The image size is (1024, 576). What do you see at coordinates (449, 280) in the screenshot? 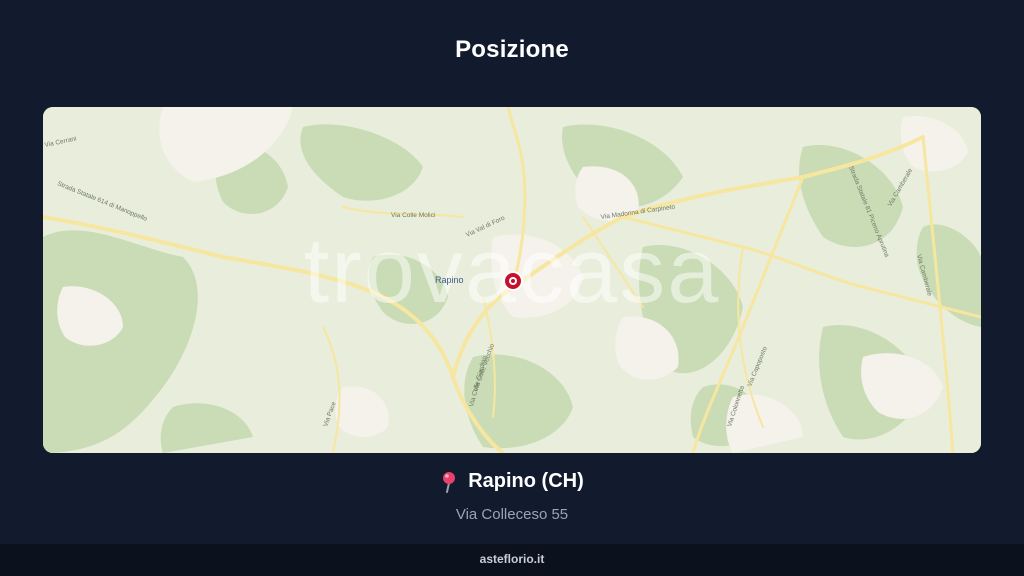
I see `map-place-label: Rapino` at bounding box center [449, 280].